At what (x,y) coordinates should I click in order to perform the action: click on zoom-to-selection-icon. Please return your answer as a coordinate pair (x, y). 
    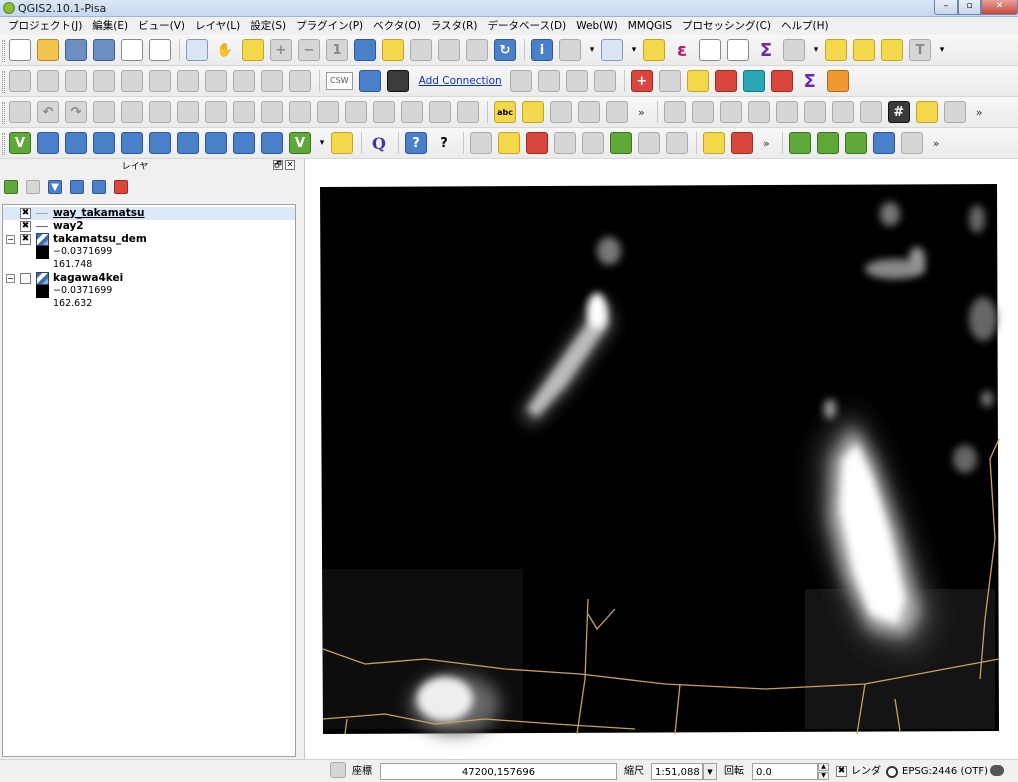
    Looking at the image, I should click on (393, 50).